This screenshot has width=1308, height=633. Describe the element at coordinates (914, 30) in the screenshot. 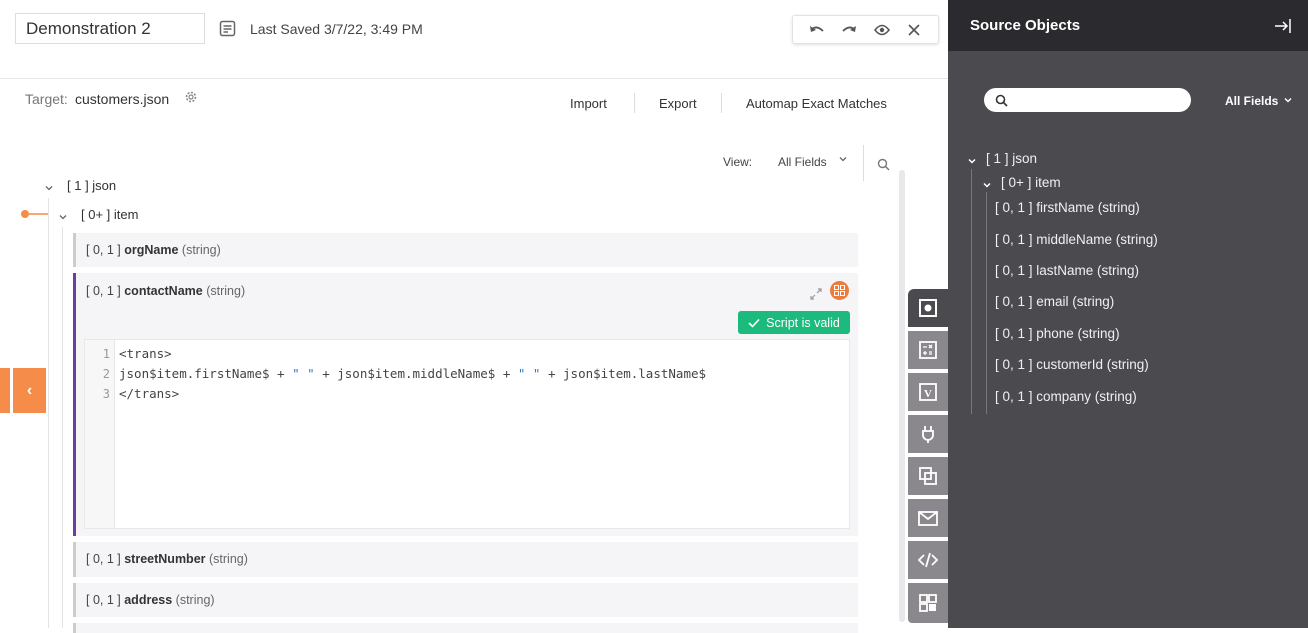

I see `close-icon` at that location.